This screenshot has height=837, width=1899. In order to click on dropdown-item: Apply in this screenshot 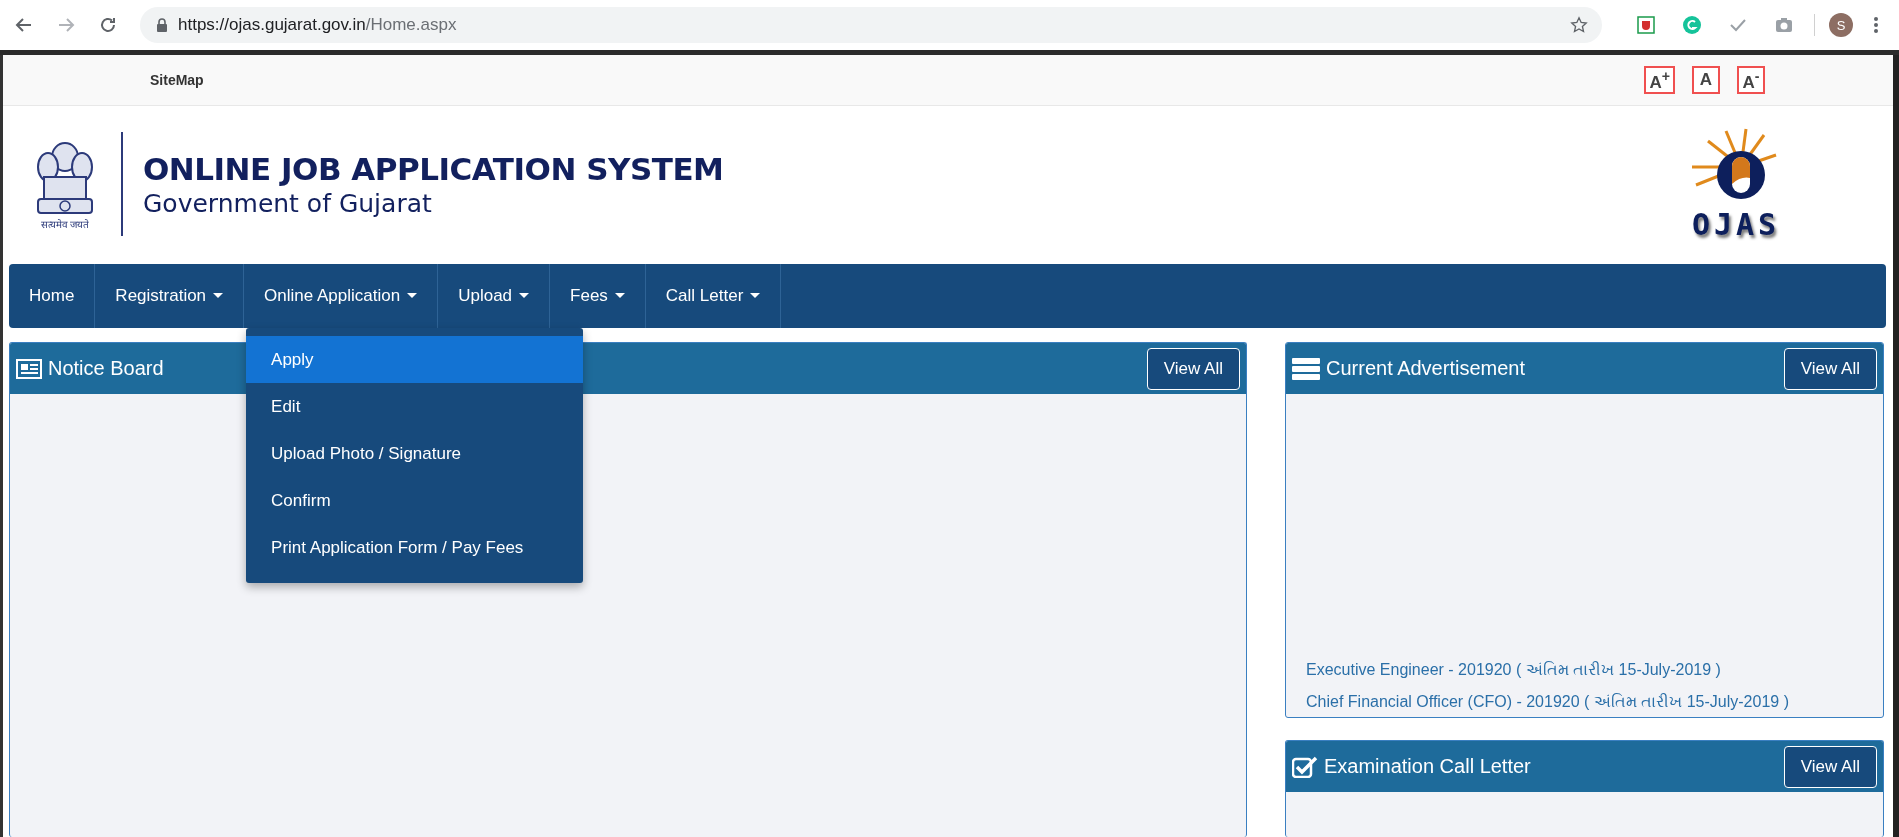, I will do `click(415, 359)`.